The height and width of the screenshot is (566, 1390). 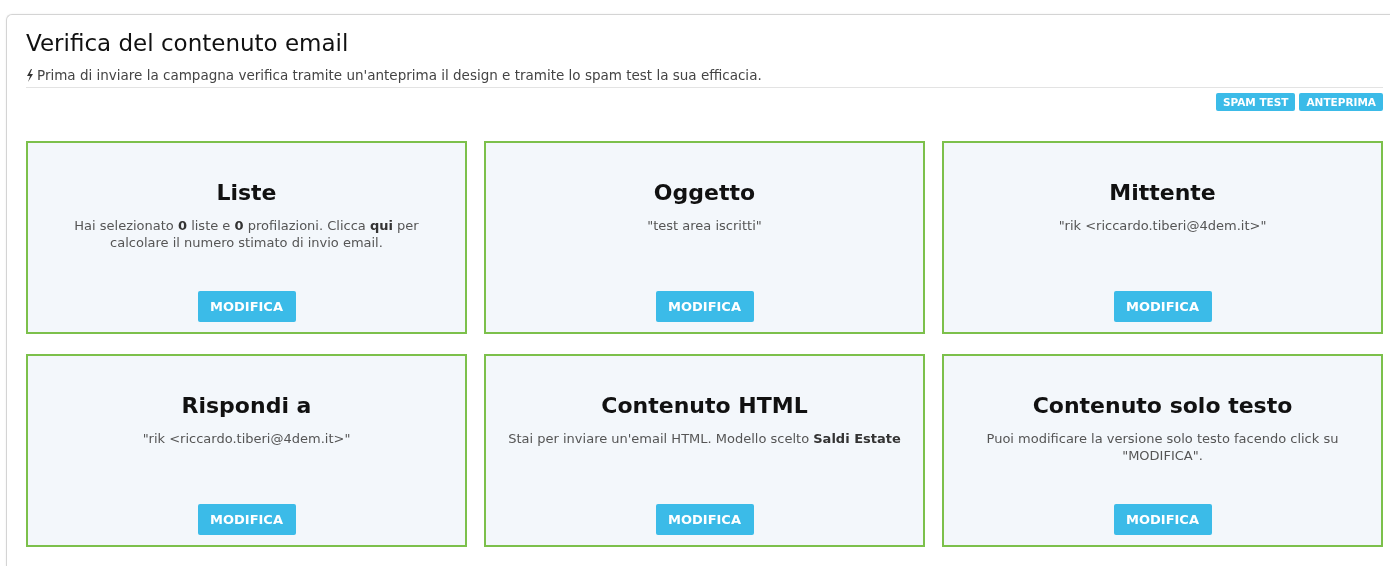 What do you see at coordinates (246, 406) in the screenshot?
I see `card-title: Rispondi a` at bounding box center [246, 406].